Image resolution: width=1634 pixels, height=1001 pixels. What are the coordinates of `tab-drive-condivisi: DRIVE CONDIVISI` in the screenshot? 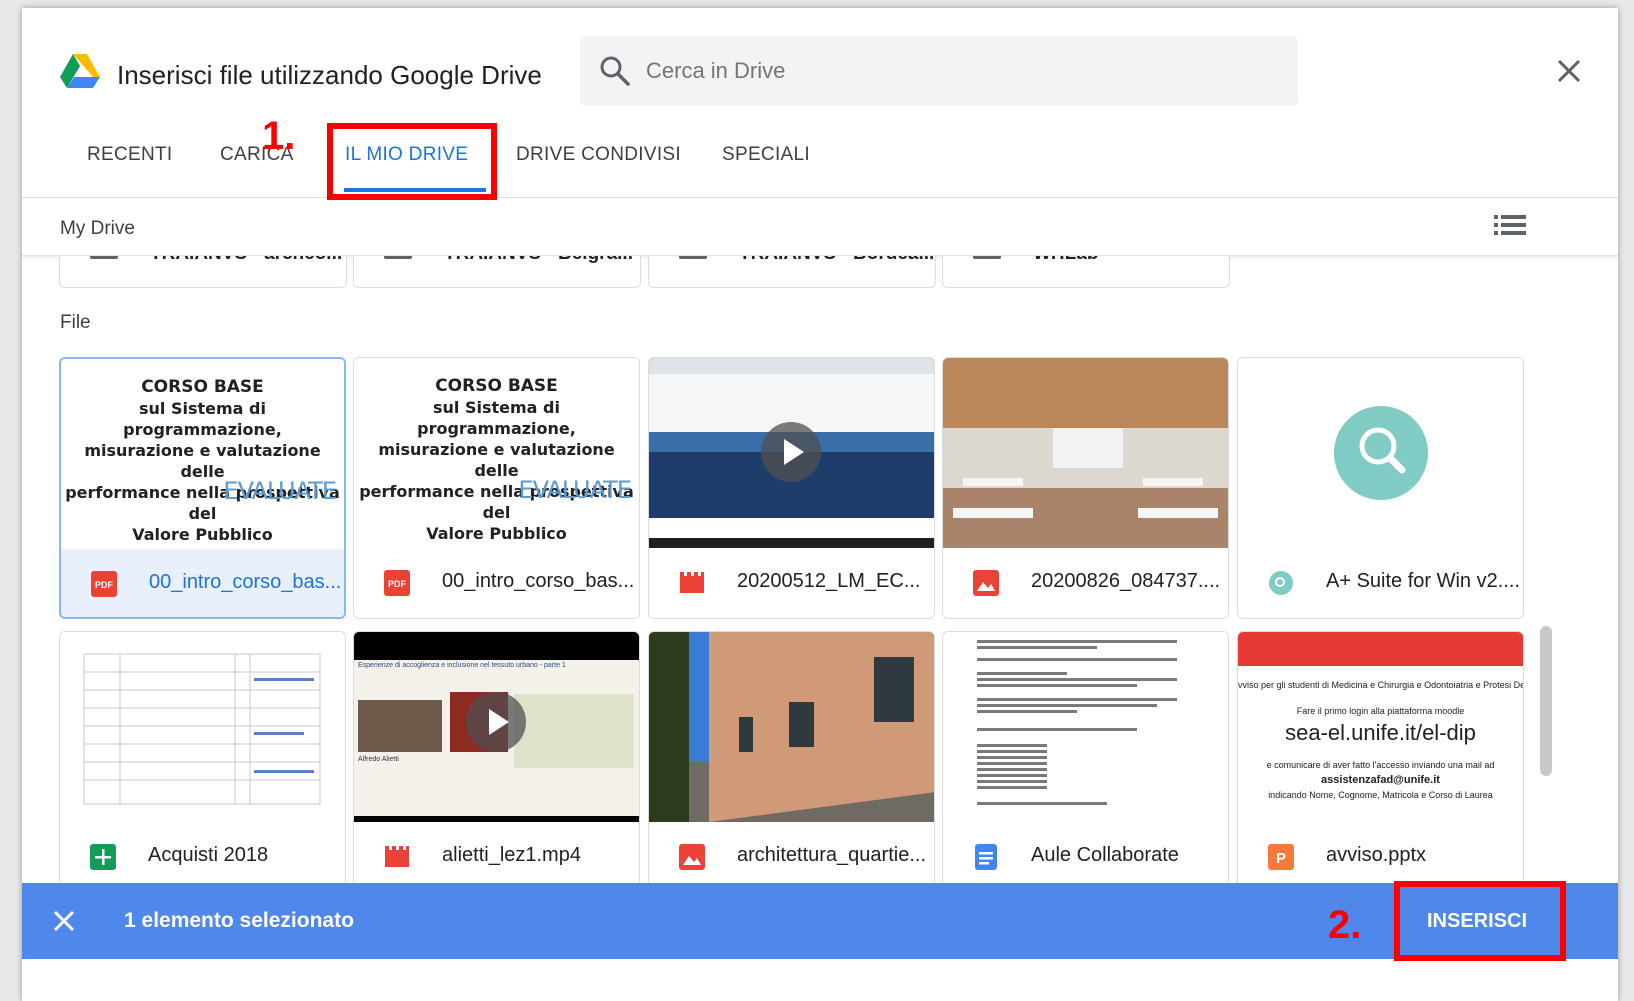 It's located at (598, 155).